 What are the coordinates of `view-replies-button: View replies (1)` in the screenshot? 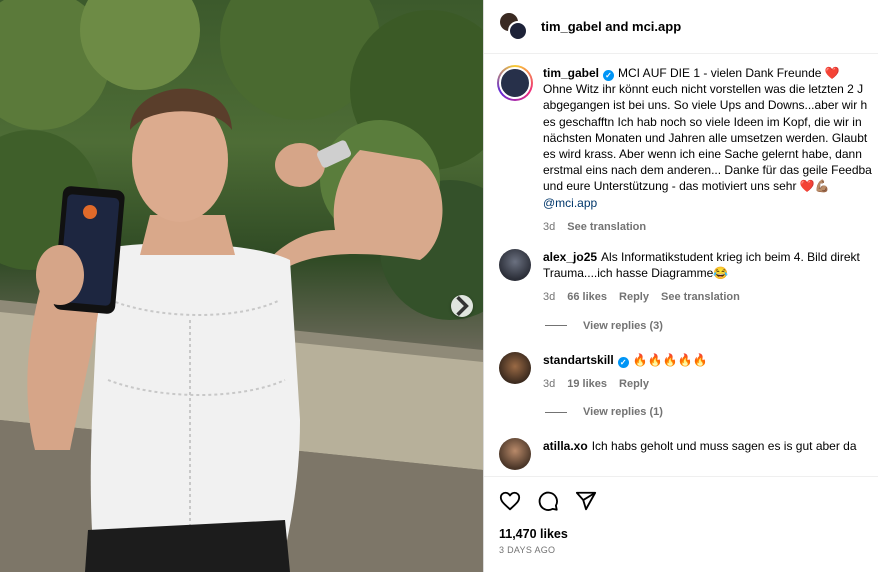 It's located at (711, 412).